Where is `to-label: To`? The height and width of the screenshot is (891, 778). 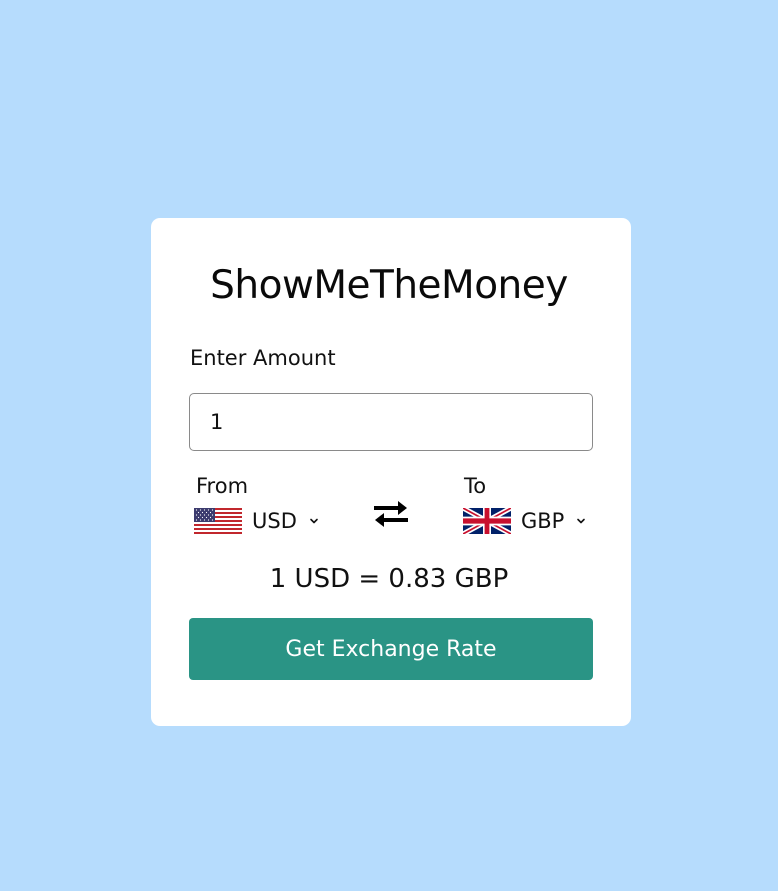 to-label: To is located at coordinates (475, 486).